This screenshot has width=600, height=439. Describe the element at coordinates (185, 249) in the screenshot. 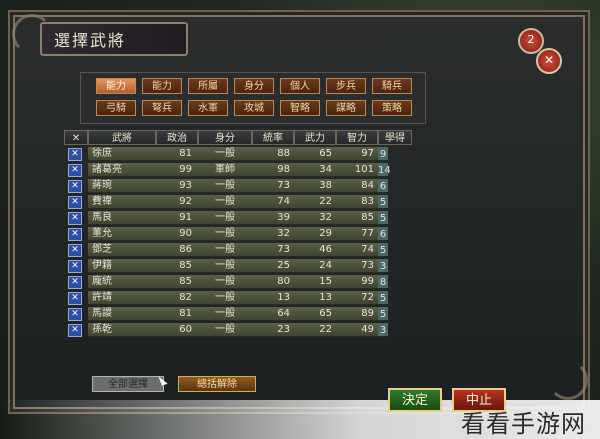

I see `politics-value: 86` at that location.